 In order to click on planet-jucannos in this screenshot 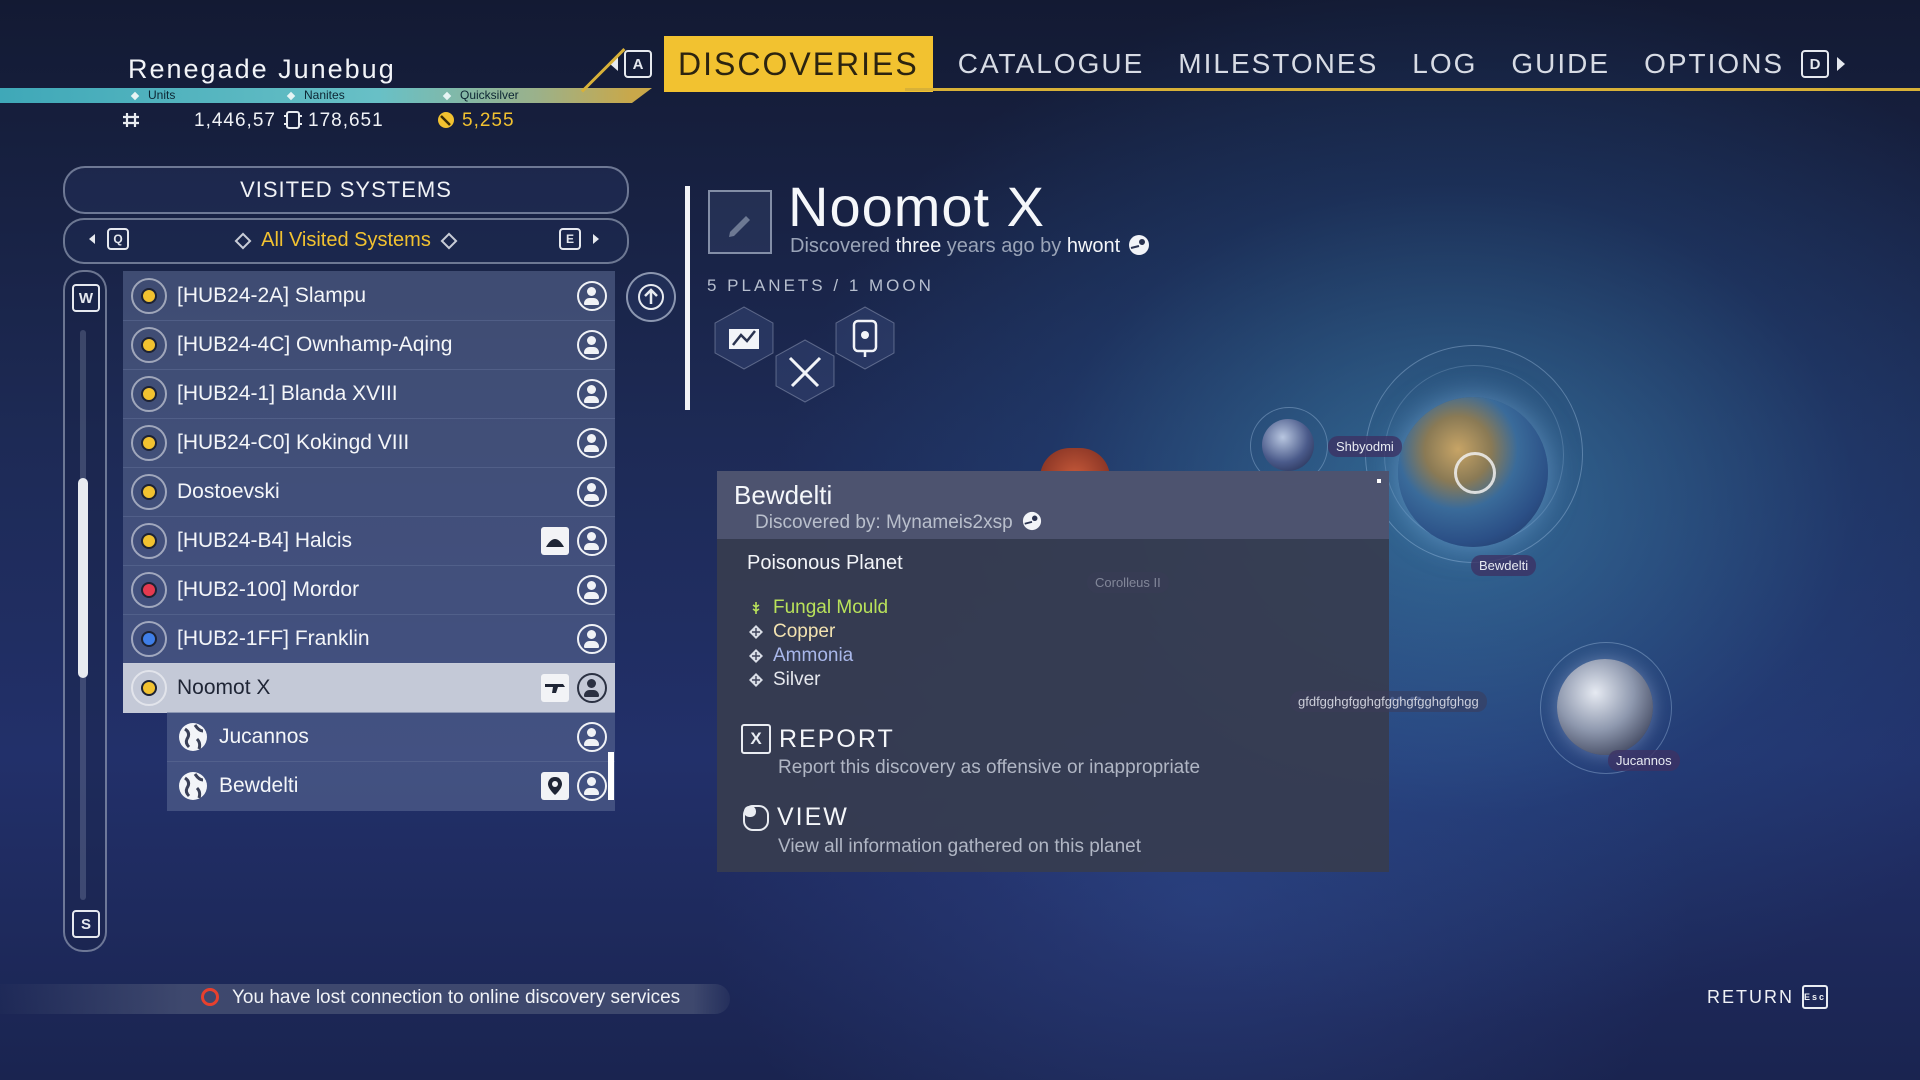, I will do `click(1605, 707)`.